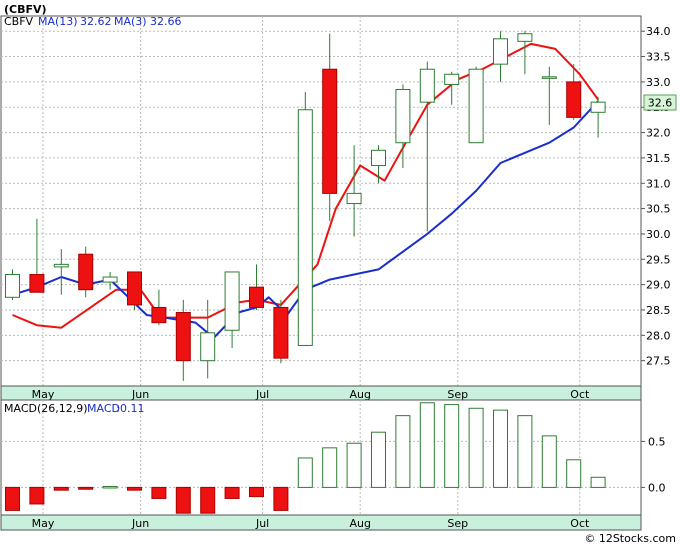  Describe the element at coordinates (19, 21) in the screenshot. I see `legend-price-label: CBFV` at that location.